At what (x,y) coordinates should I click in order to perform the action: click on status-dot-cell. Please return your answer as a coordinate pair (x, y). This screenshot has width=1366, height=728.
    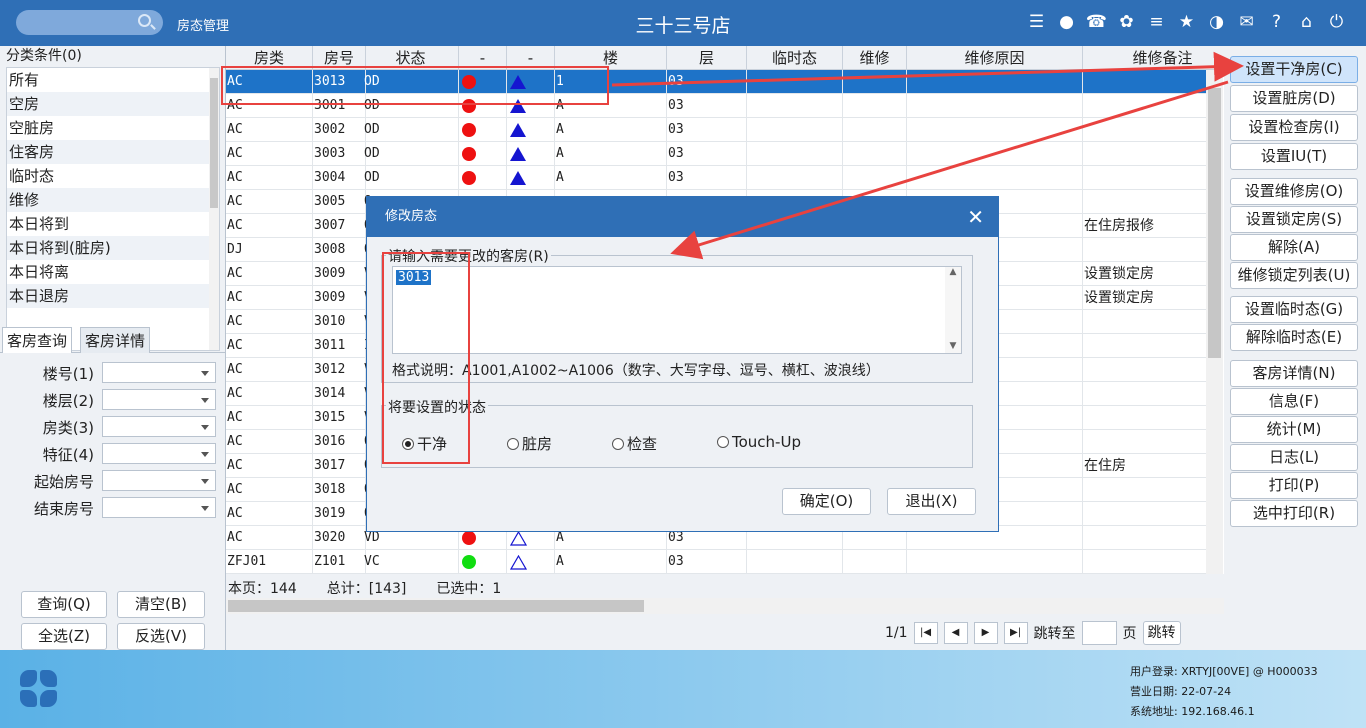
    Looking at the image, I should click on (483, 178).